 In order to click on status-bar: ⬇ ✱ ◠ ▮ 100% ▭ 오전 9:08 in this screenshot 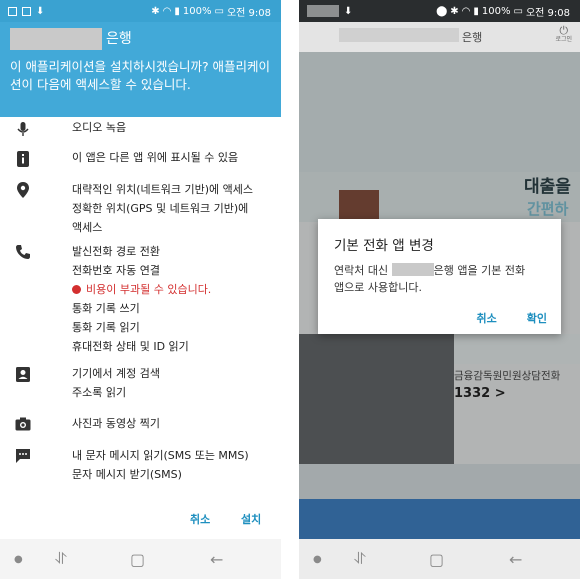, I will do `click(140, 11)`.